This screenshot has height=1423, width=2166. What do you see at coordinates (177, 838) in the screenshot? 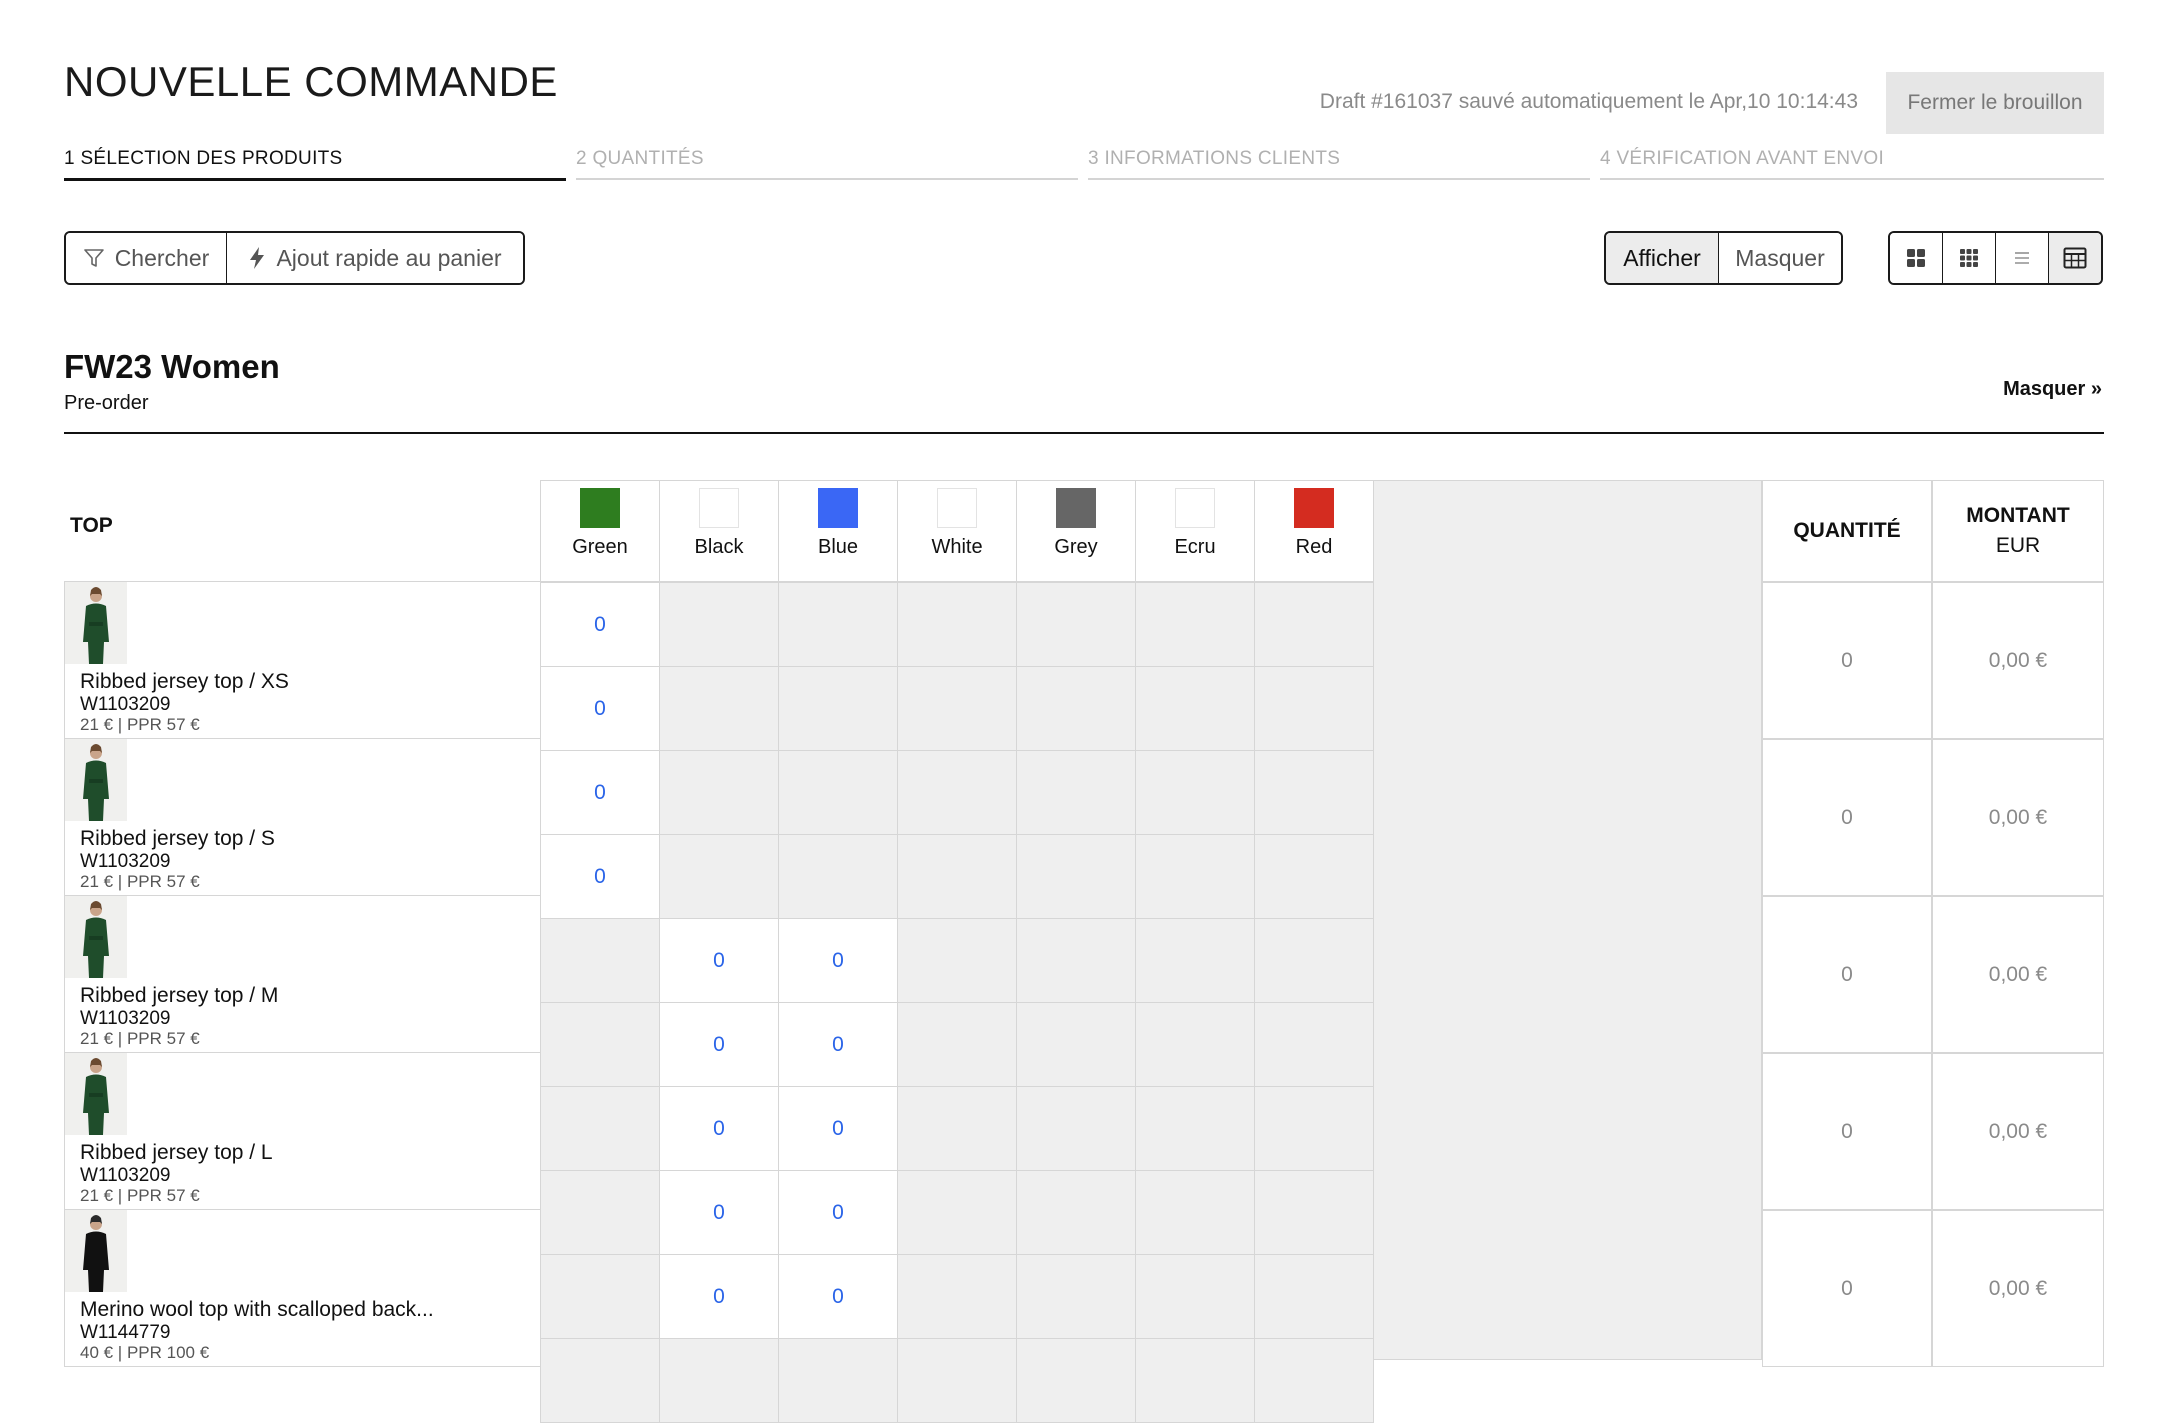
I see `product-name: Ribbed jersey top / S` at bounding box center [177, 838].